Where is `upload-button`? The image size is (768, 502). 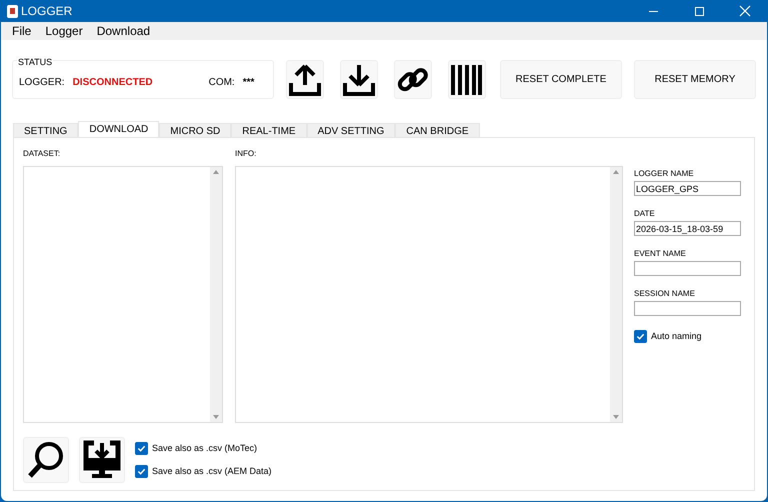
upload-button is located at coordinates (305, 79).